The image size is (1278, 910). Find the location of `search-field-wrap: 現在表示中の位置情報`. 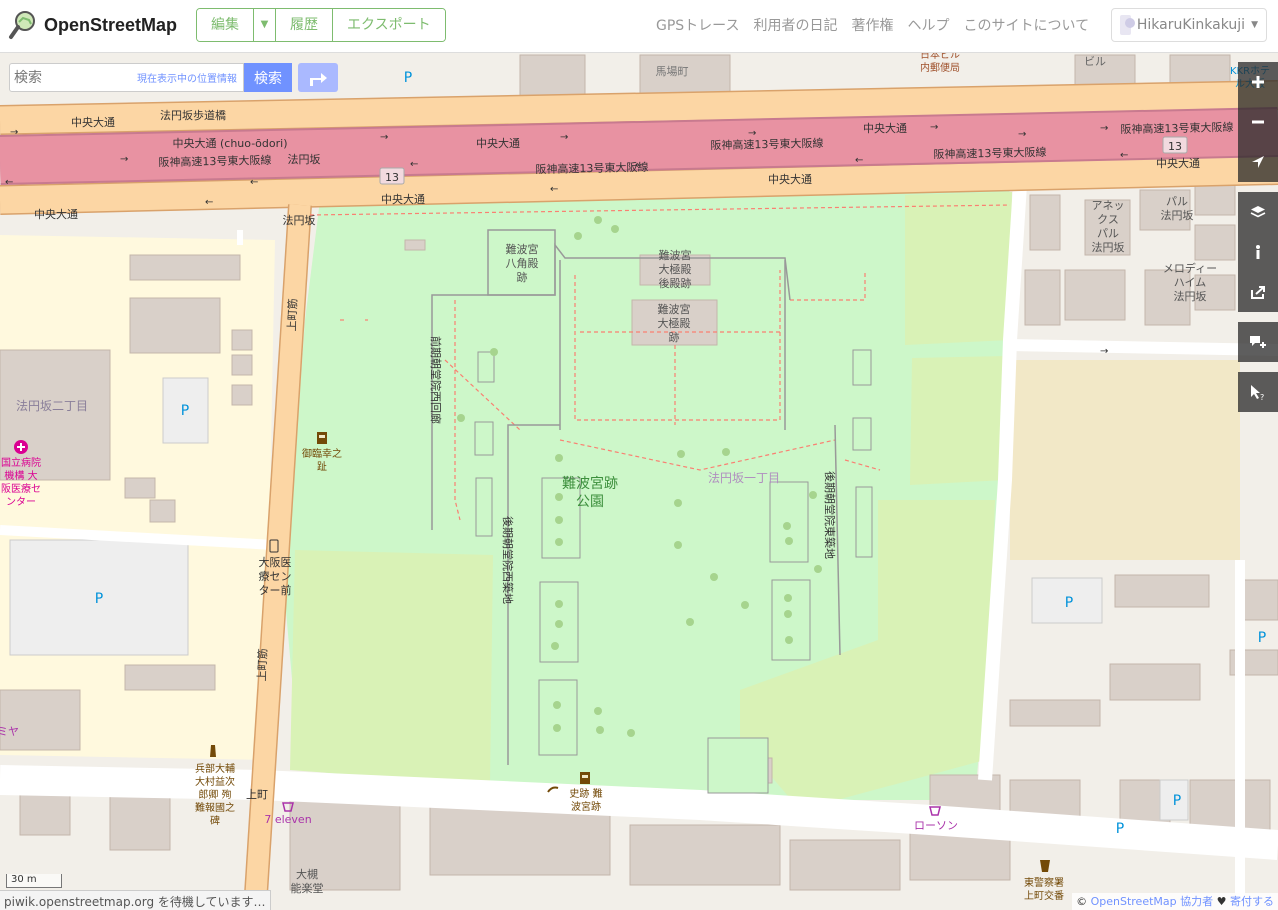

search-field-wrap: 現在表示中の位置情報 is located at coordinates (126, 77).